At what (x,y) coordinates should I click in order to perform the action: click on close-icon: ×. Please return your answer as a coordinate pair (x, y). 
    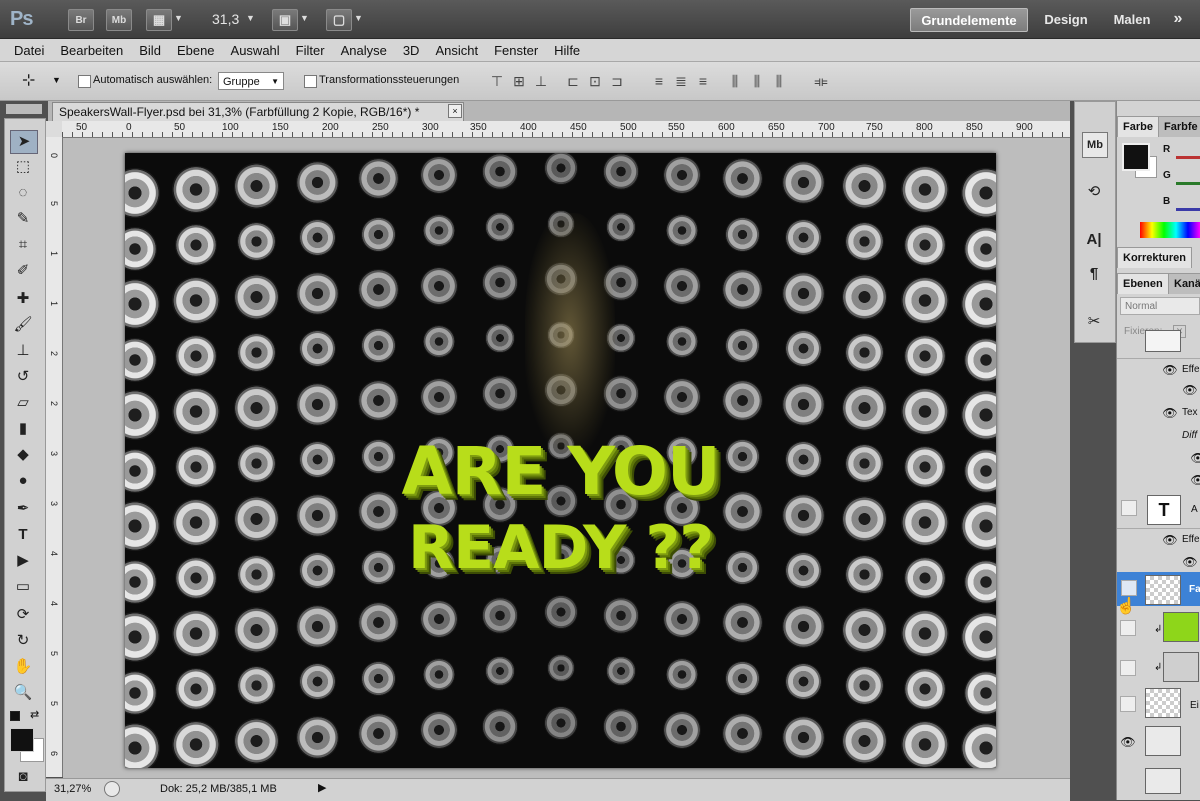
    Looking at the image, I should click on (455, 111).